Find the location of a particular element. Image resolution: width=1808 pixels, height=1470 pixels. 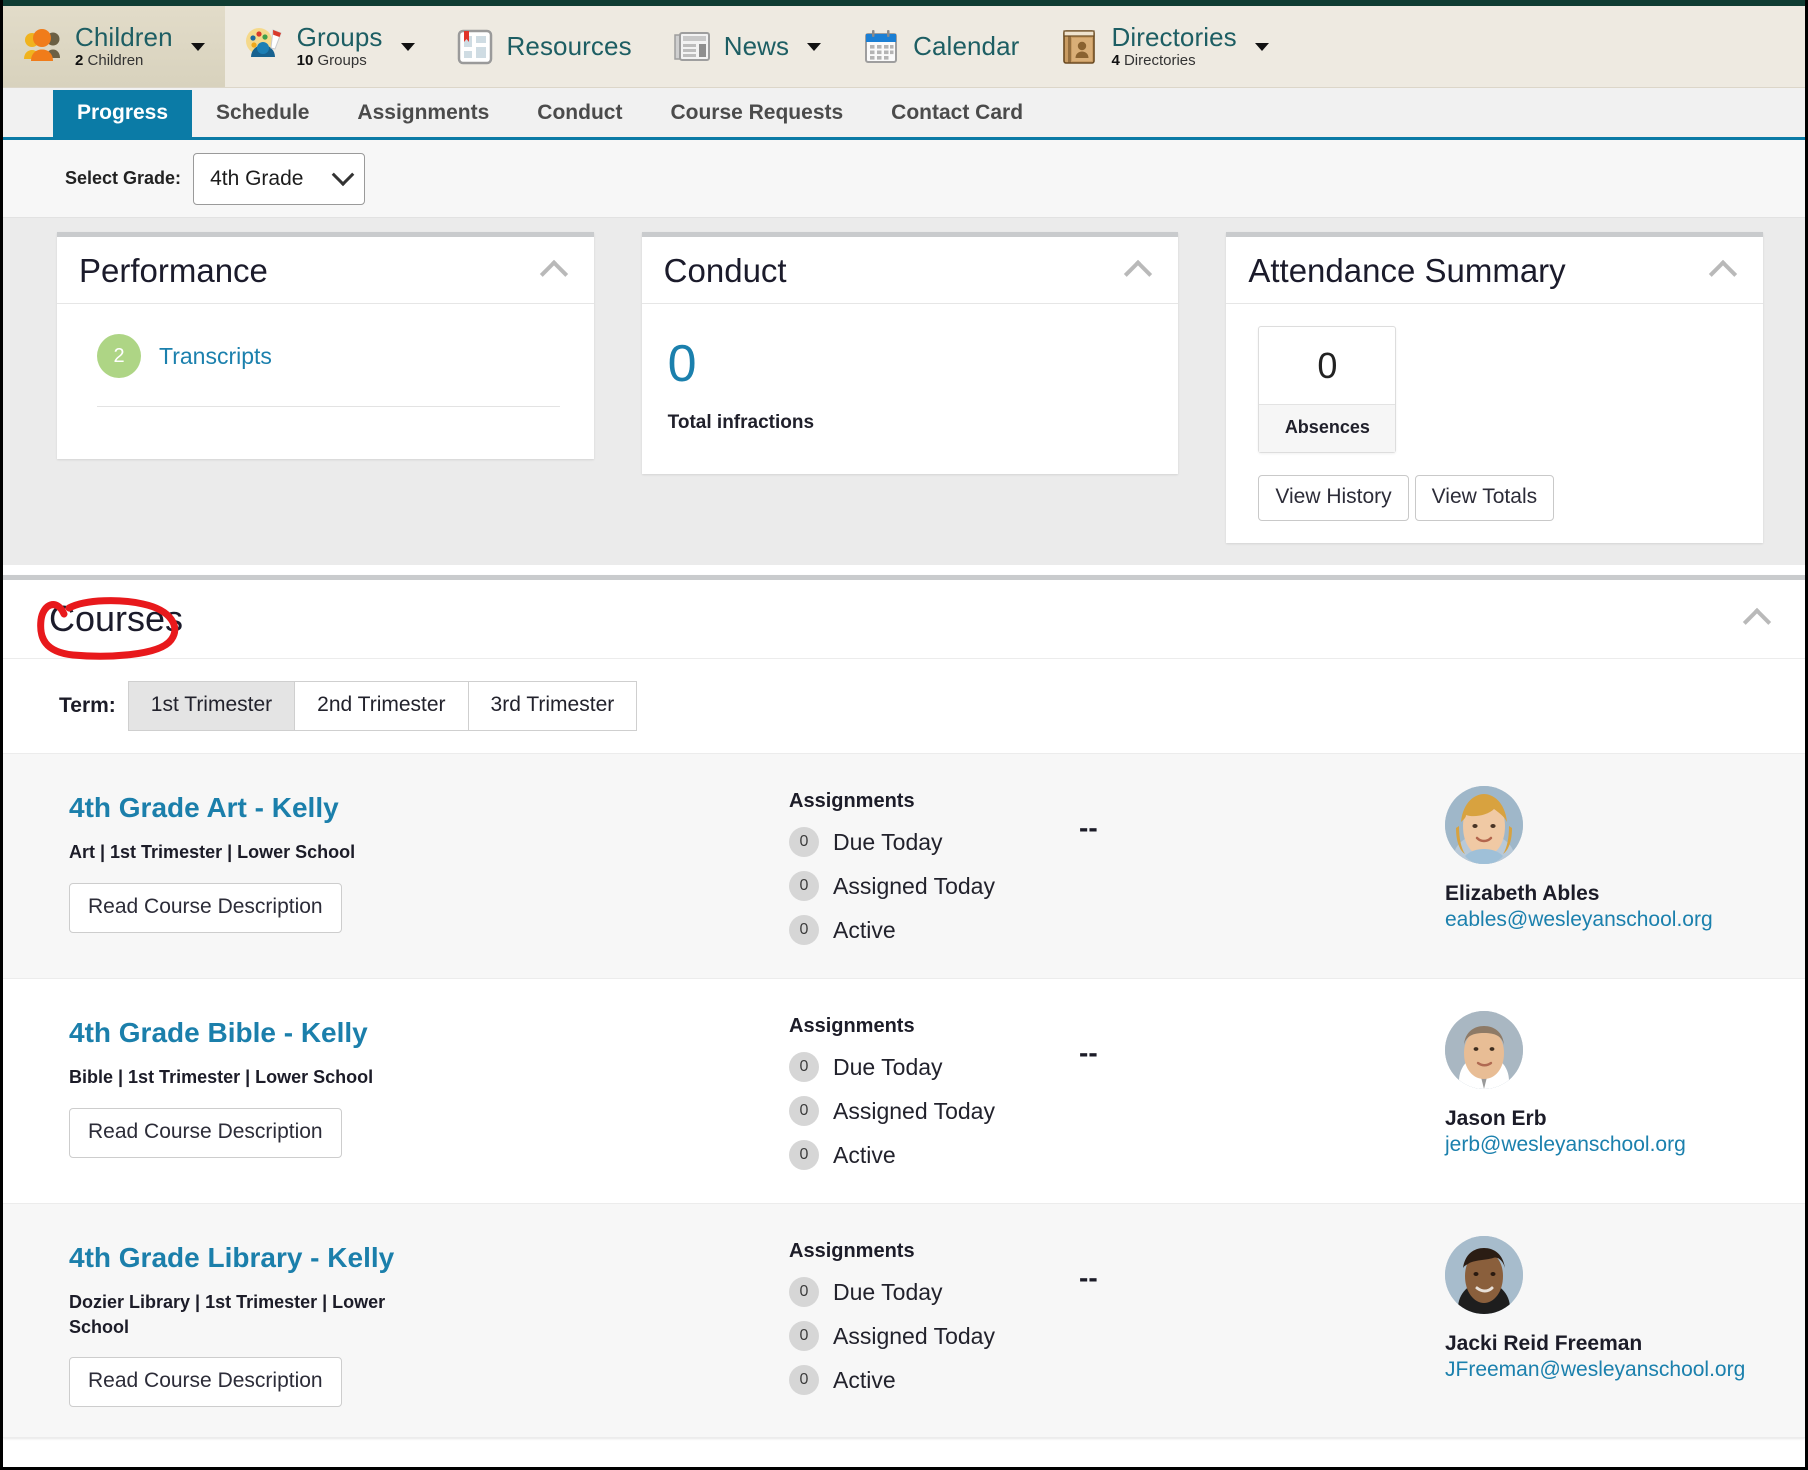

groups-palette-icon is located at coordinates (265, 47).